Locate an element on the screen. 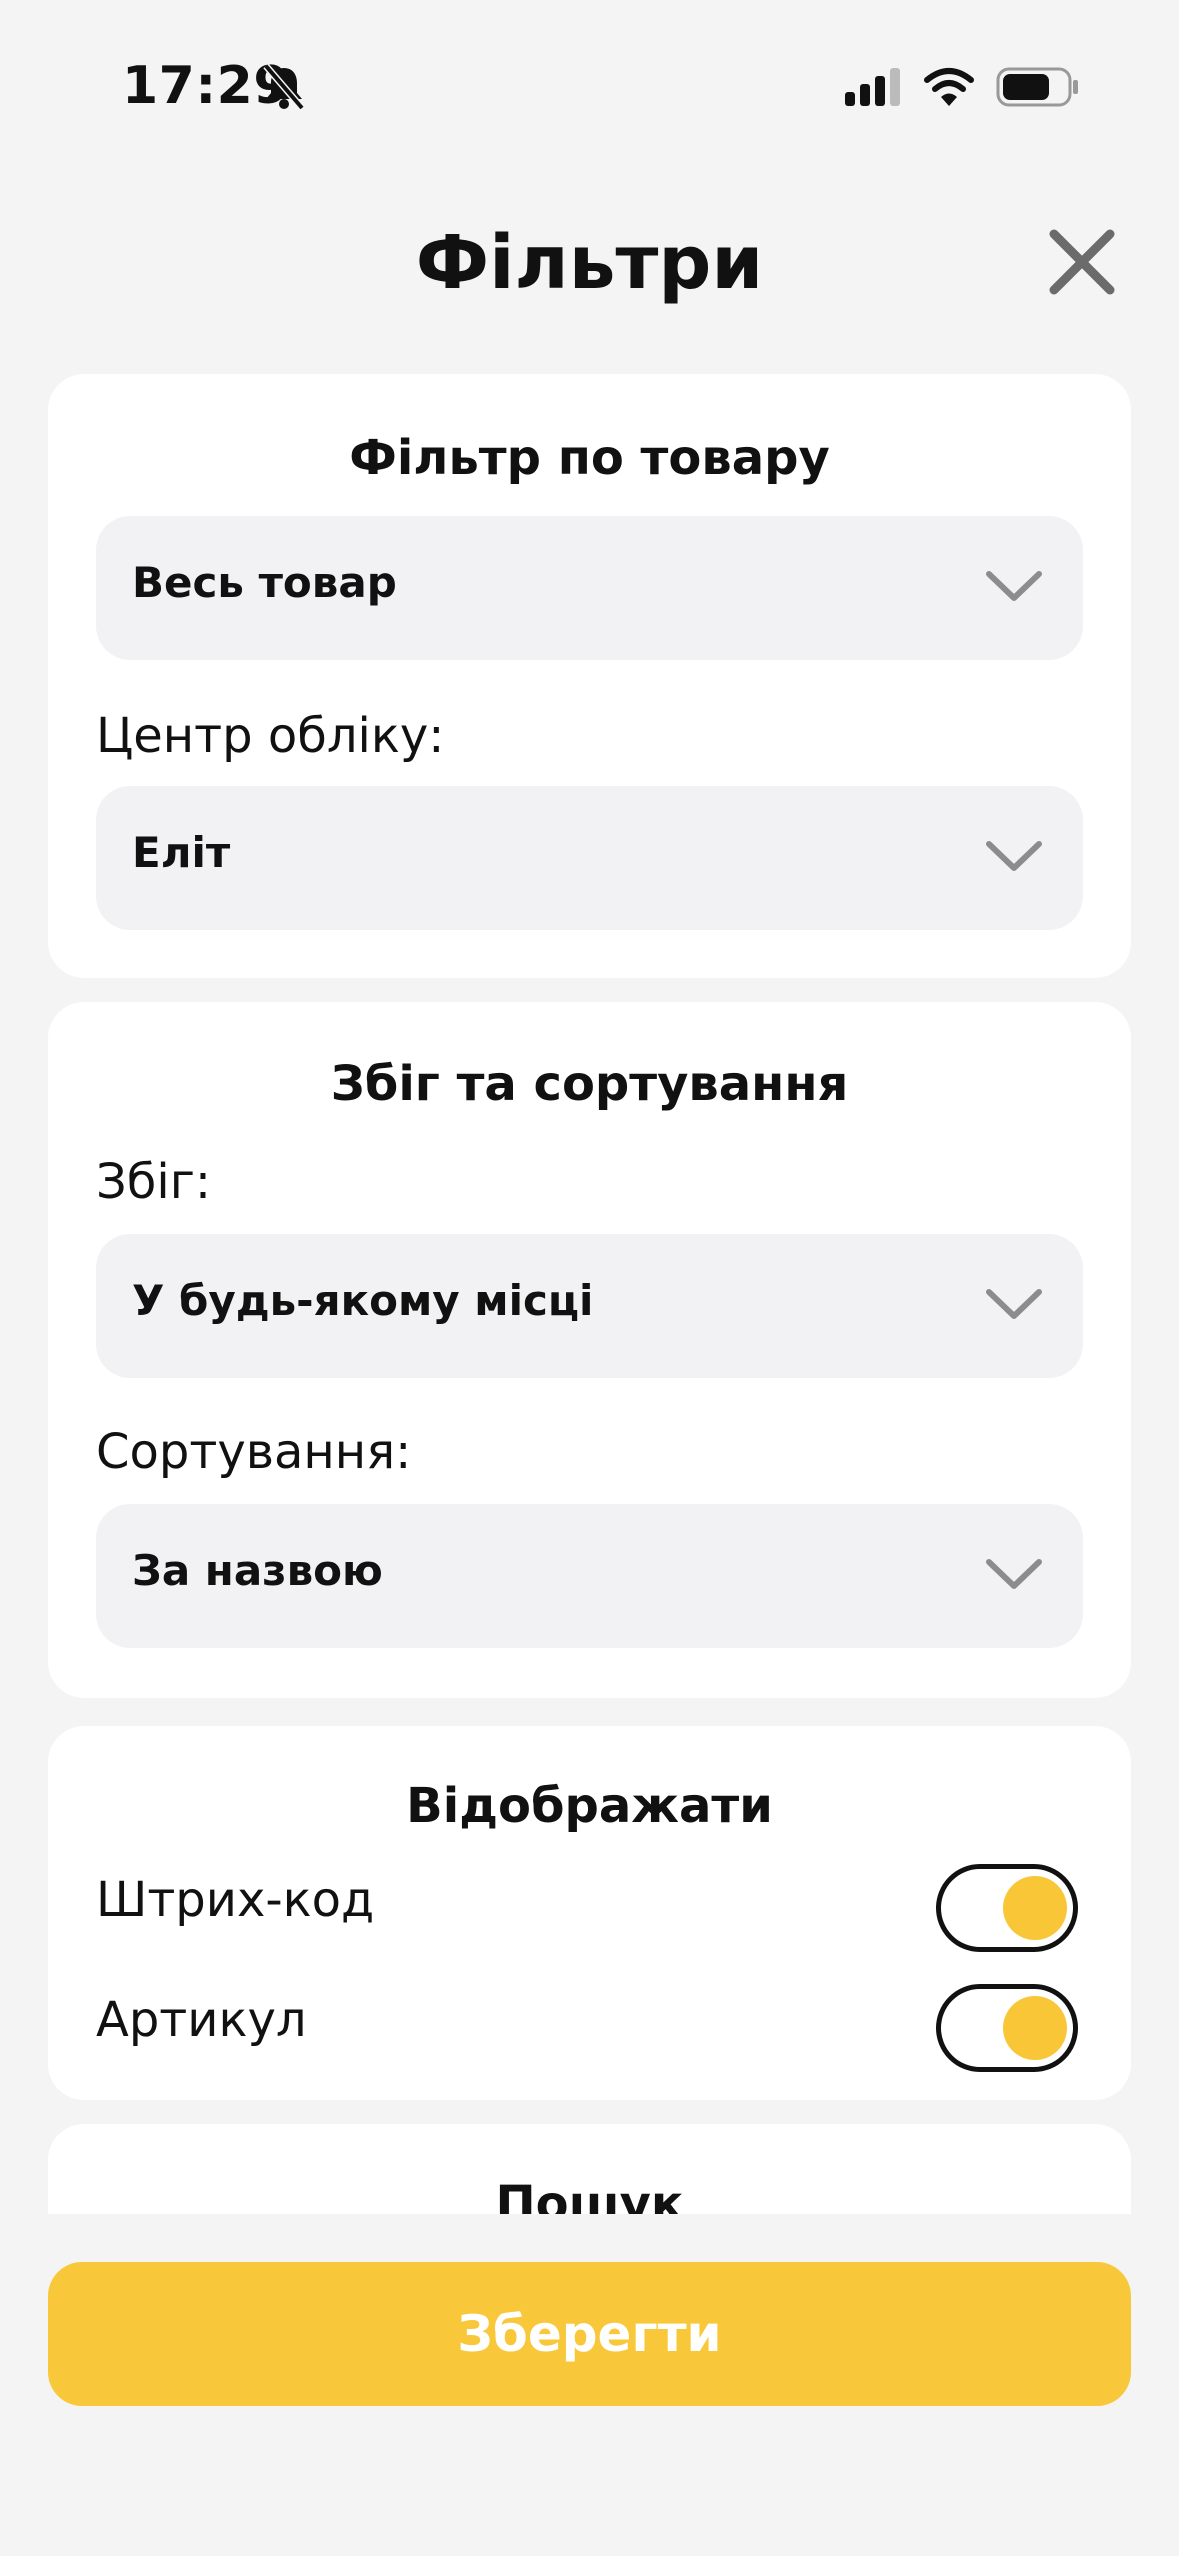  barcode-toggle-label: Штрих-код is located at coordinates (235, 1900).